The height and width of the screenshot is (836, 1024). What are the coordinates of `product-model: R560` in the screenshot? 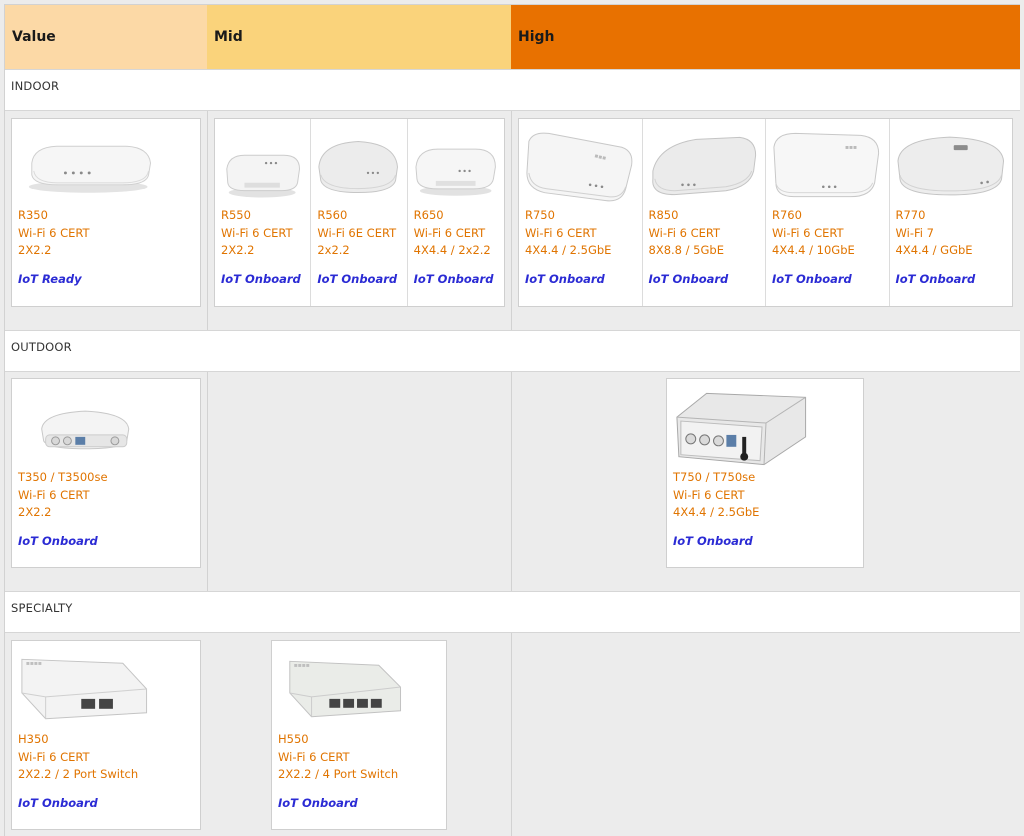 It's located at (332, 215).